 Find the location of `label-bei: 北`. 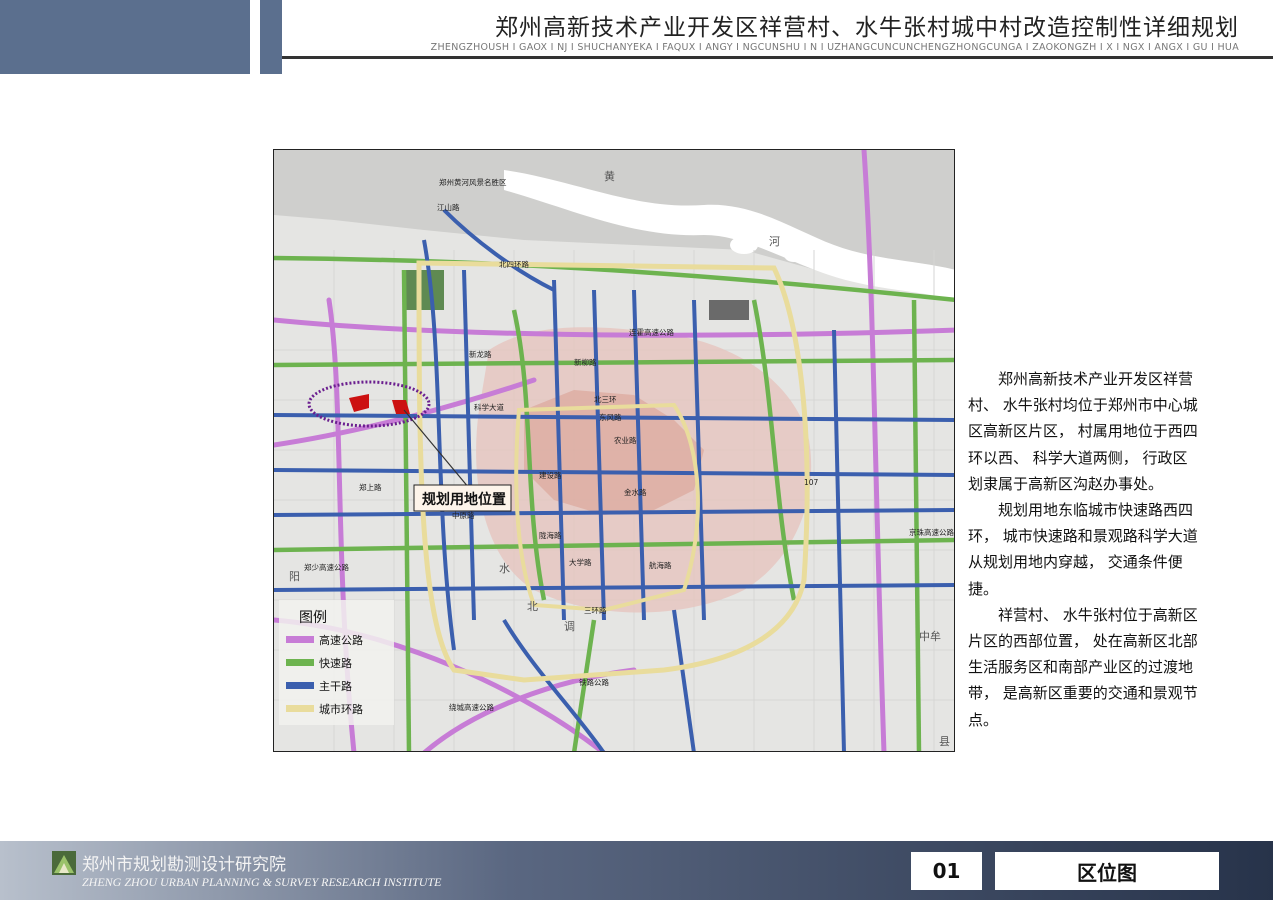

label-bei: 北 is located at coordinates (532, 606).